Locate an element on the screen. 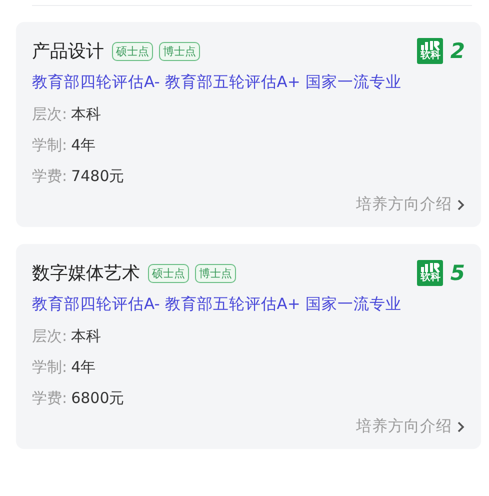 This screenshot has width=489, height=496. rank-number: 2 is located at coordinates (457, 51).